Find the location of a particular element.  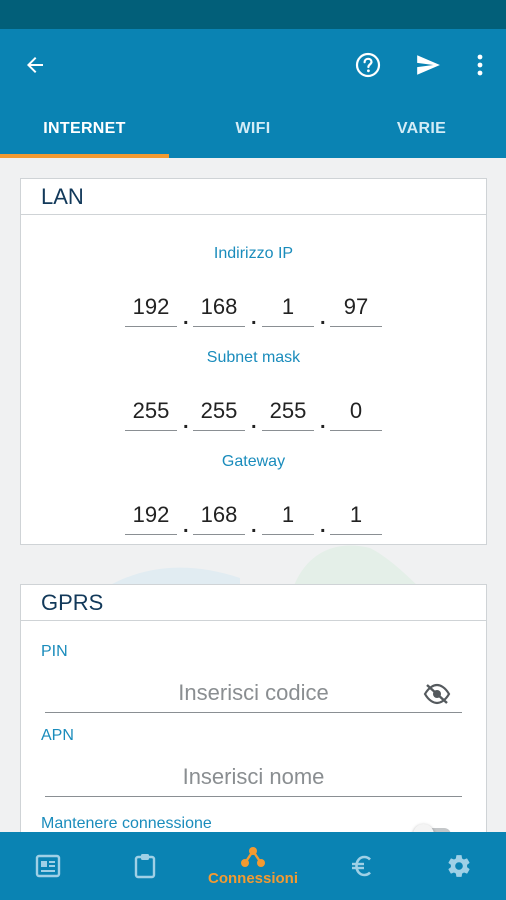

clipboard-icon is located at coordinates (145, 866).